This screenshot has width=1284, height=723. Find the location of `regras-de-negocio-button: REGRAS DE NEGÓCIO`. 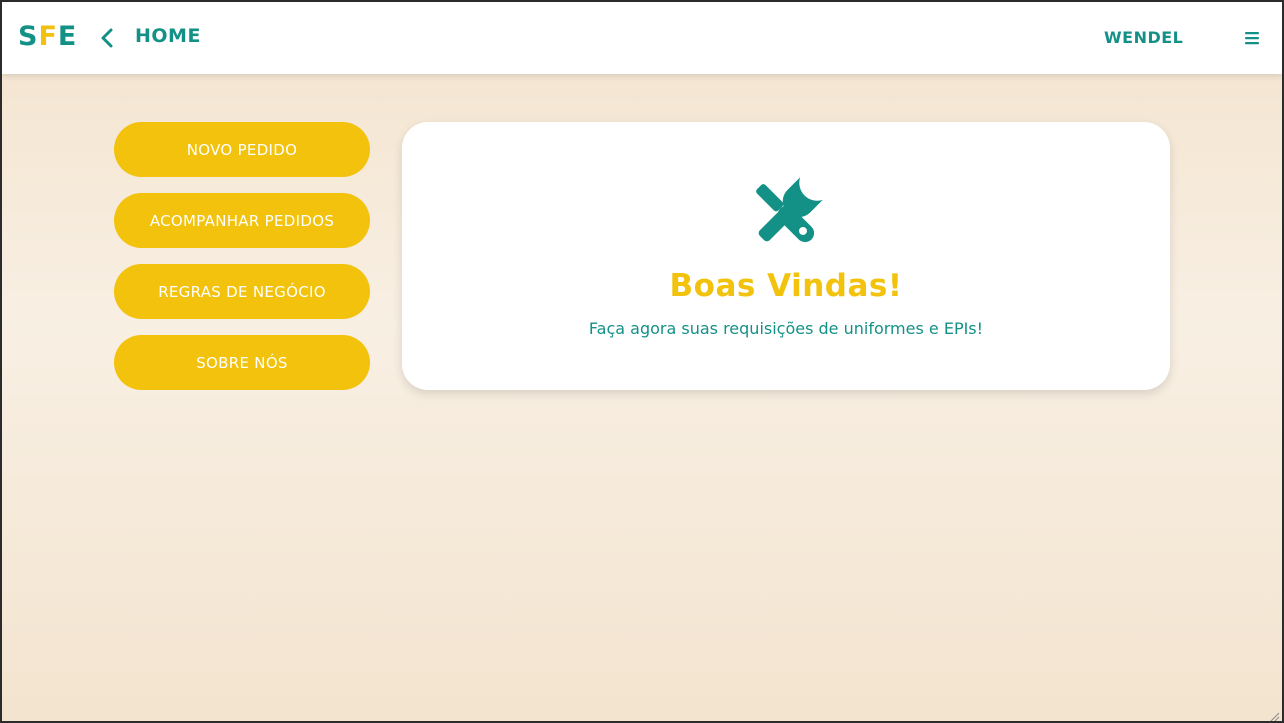

regras-de-negocio-button: REGRAS DE NEGÓCIO is located at coordinates (242, 291).